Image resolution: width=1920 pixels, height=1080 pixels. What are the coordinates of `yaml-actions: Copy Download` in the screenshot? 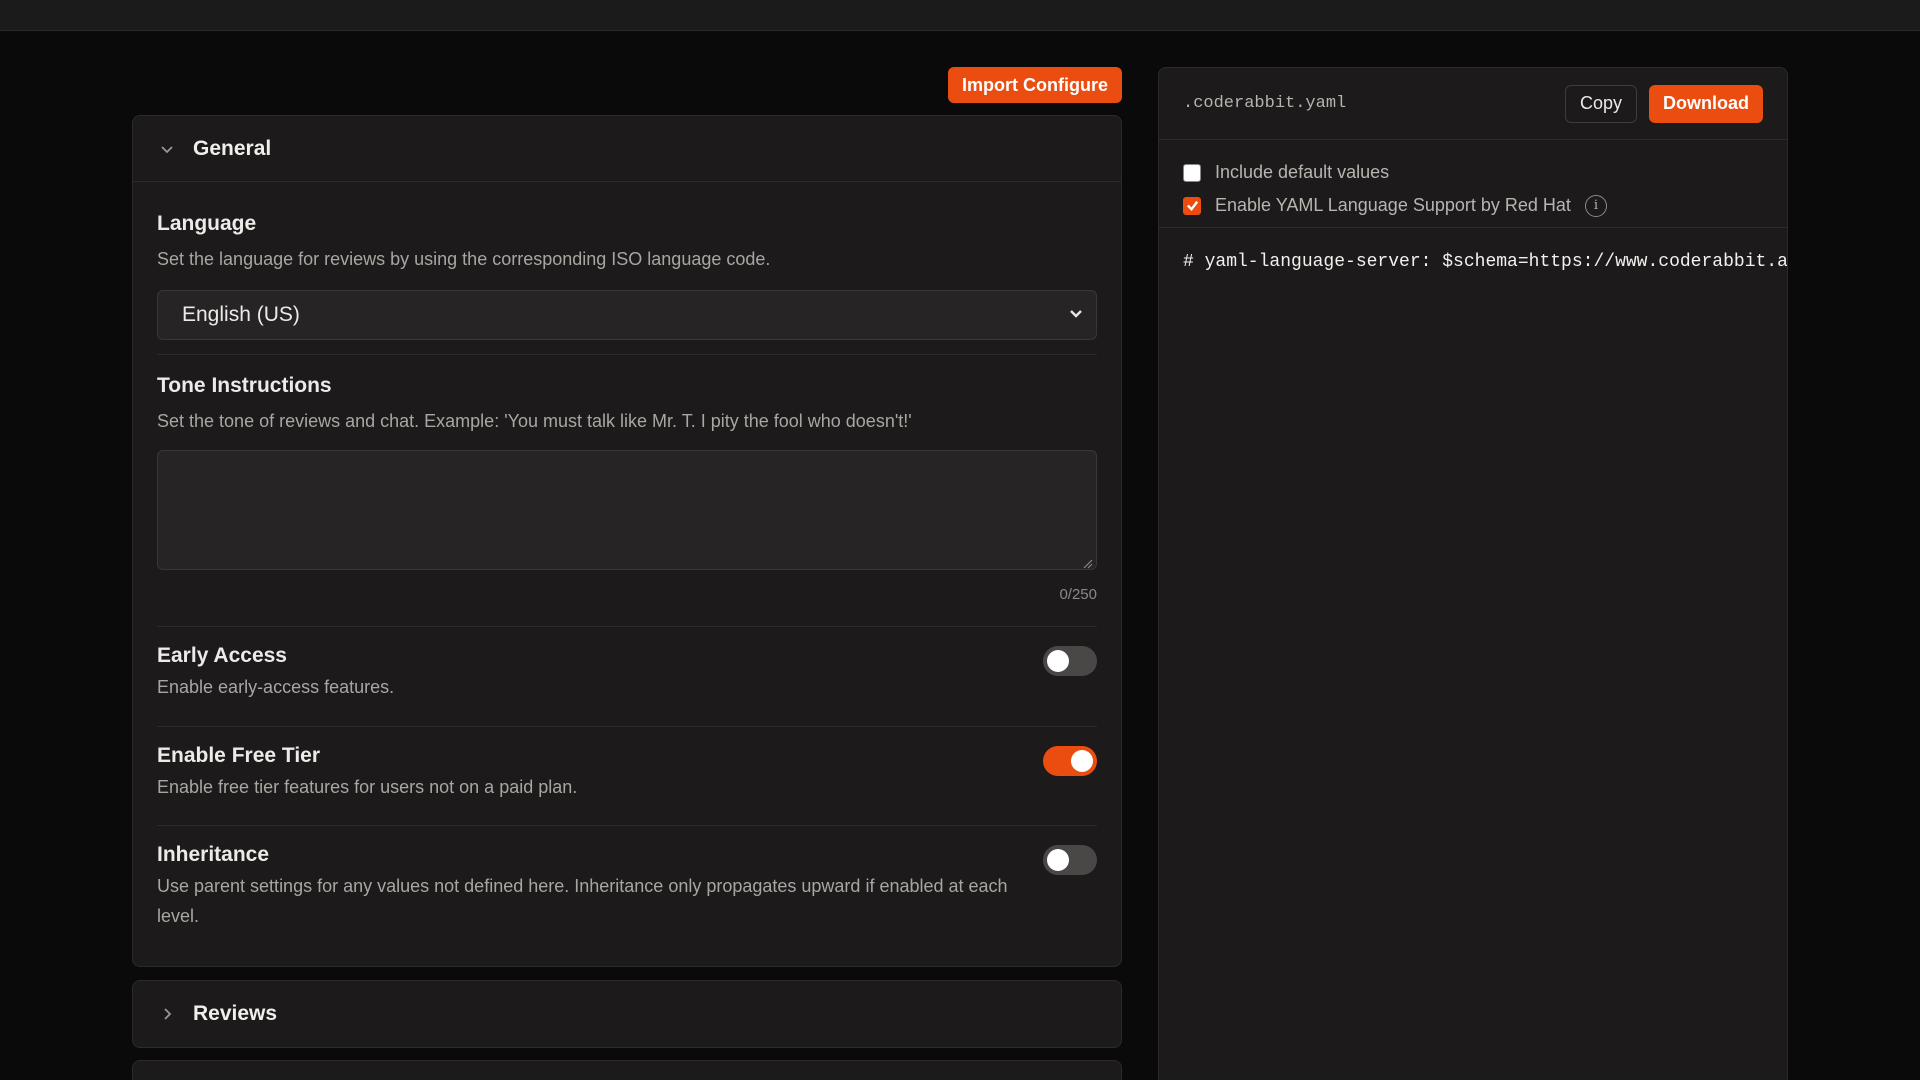 It's located at (1663, 103).